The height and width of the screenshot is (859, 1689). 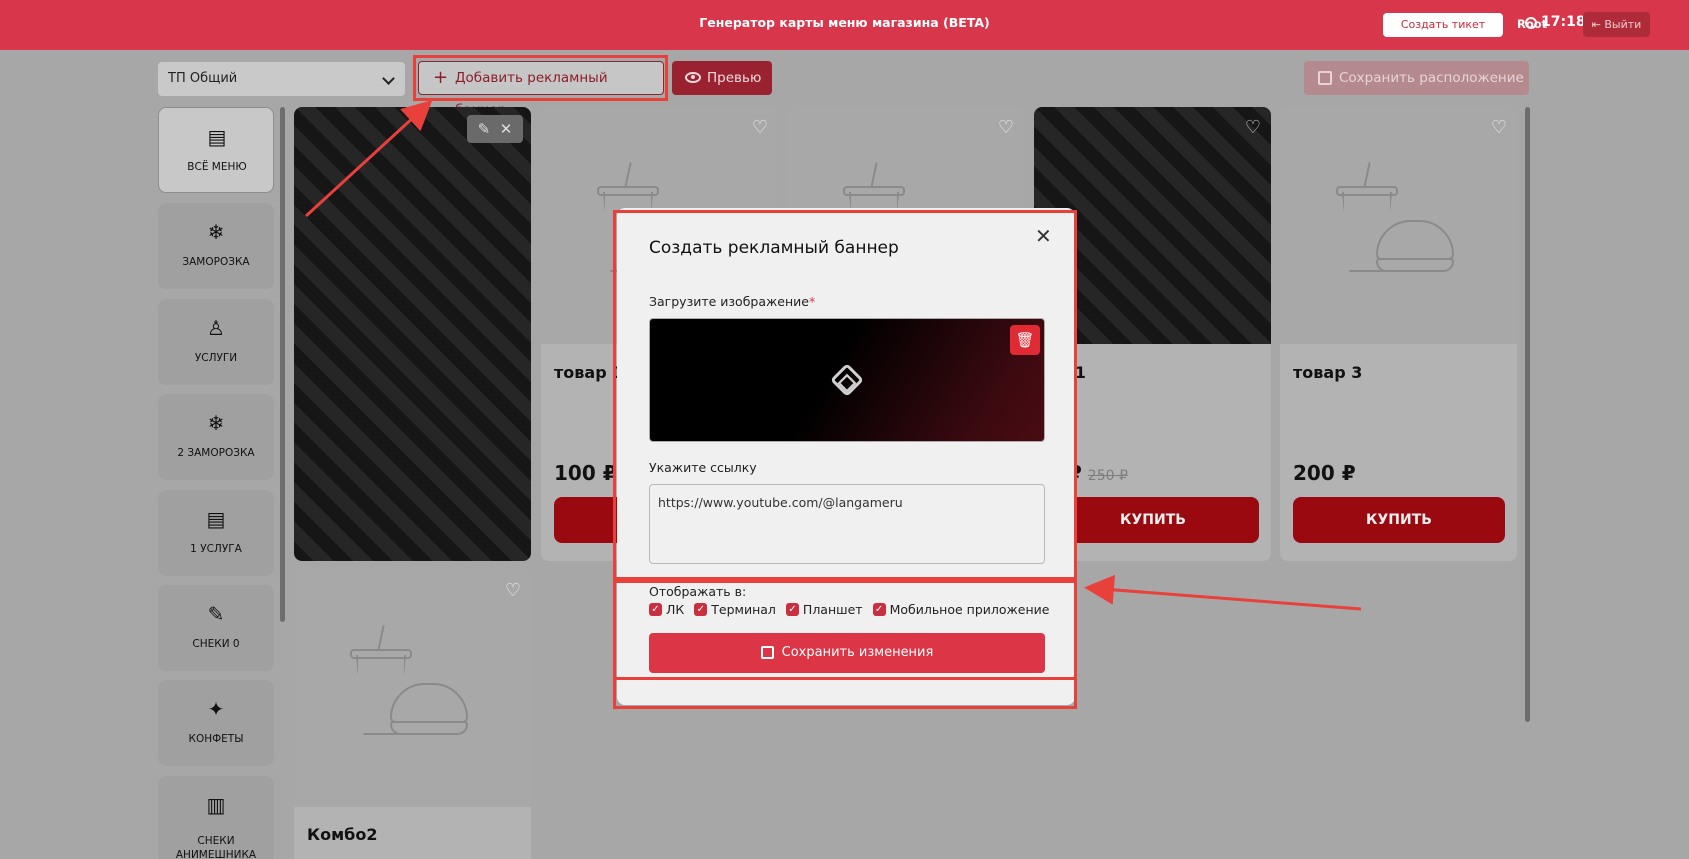 What do you see at coordinates (216, 847) in the screenshot?
I see `sidebar-item-label: СНЕКИ АНИМЕШНИКА` at bounding box center [216, 847].